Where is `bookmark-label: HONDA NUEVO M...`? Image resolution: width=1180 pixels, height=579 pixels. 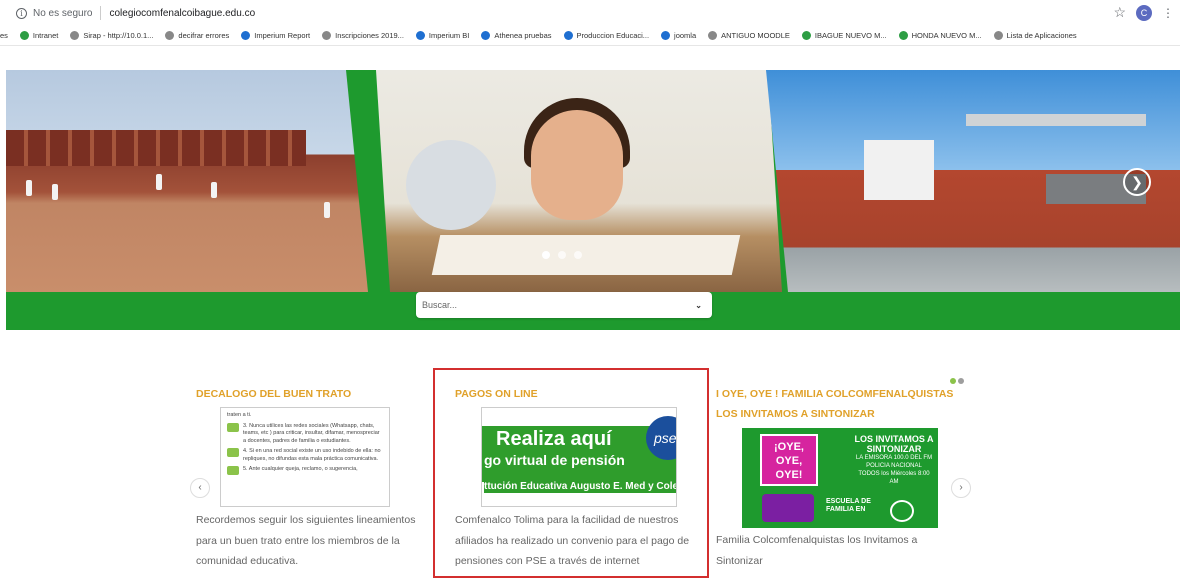 bookmark-label: HONDA NUEVO M... is located at coordinates (946, 35).